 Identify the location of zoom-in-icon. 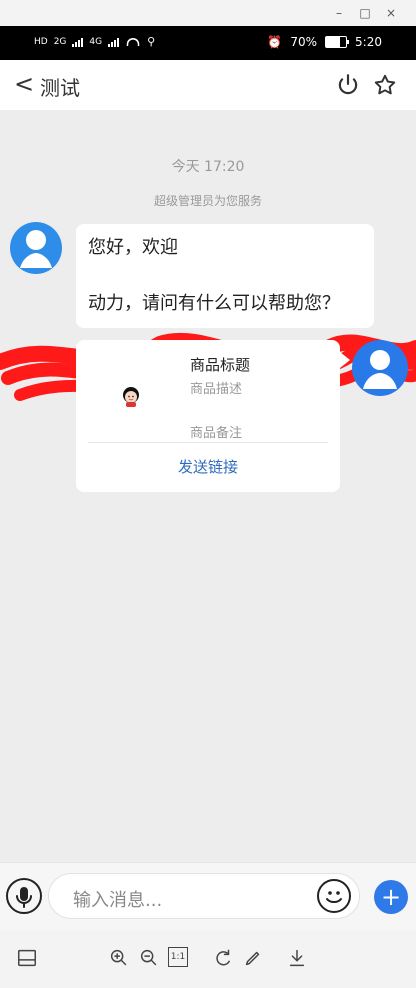
(119, 958).